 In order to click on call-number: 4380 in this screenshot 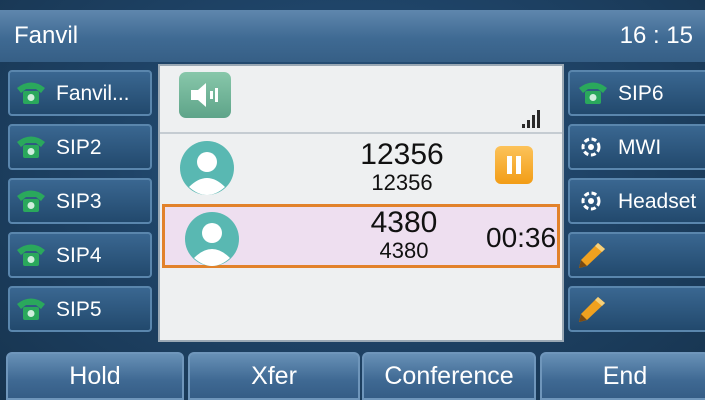, I will do `click(404, 222)`.